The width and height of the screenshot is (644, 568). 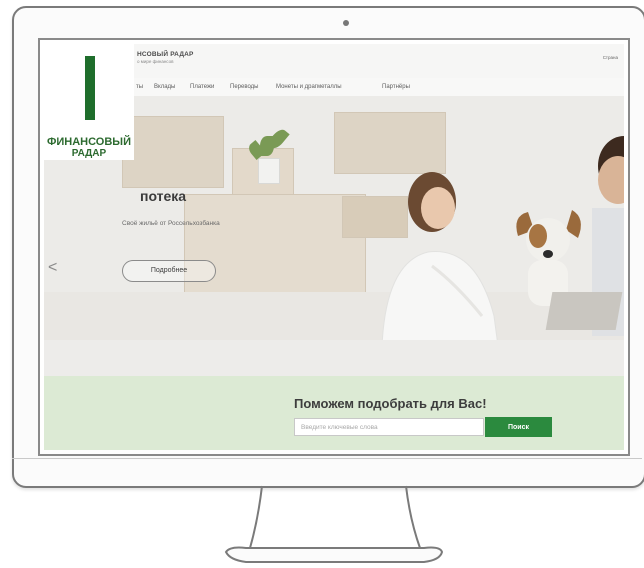 I want to click on monitor-stand, so click(x=334, y=524).